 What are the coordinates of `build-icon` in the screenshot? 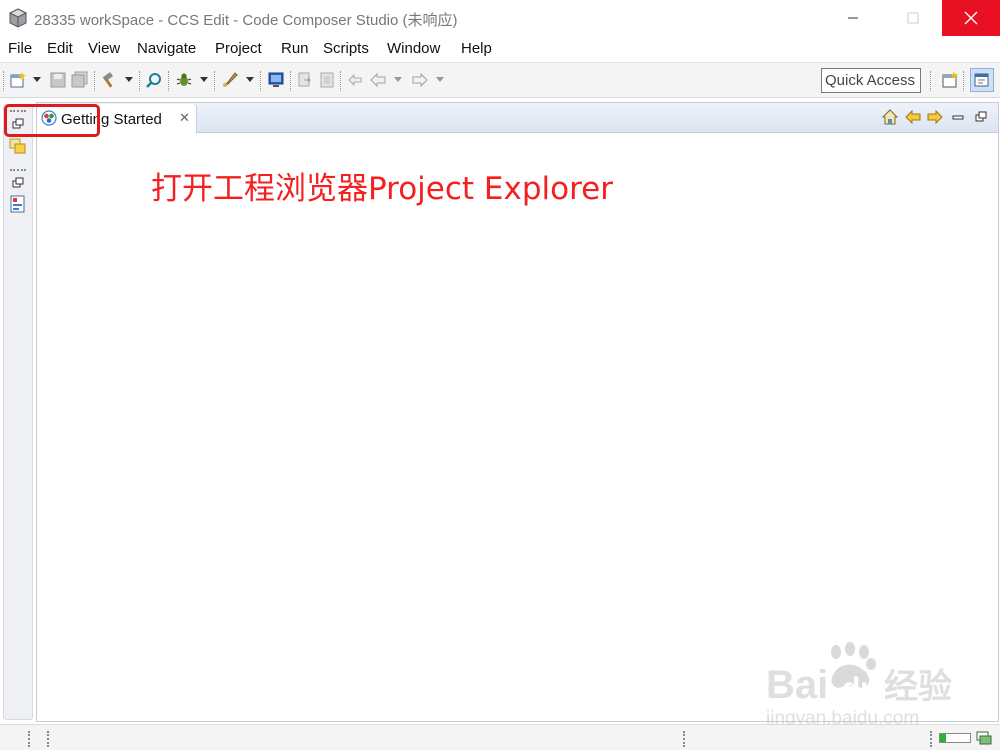 It's located at (107, 80).